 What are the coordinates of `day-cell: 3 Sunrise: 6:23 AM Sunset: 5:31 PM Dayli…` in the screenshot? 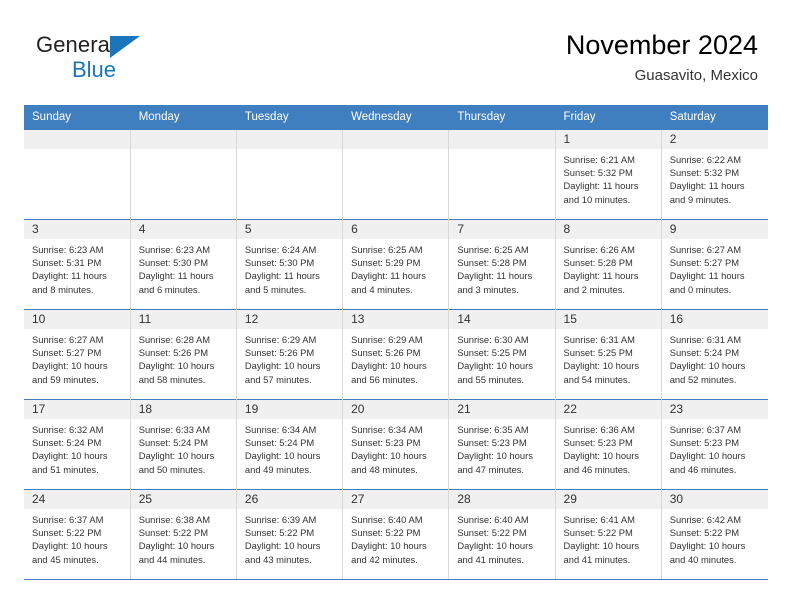 It's located at (77, 264).